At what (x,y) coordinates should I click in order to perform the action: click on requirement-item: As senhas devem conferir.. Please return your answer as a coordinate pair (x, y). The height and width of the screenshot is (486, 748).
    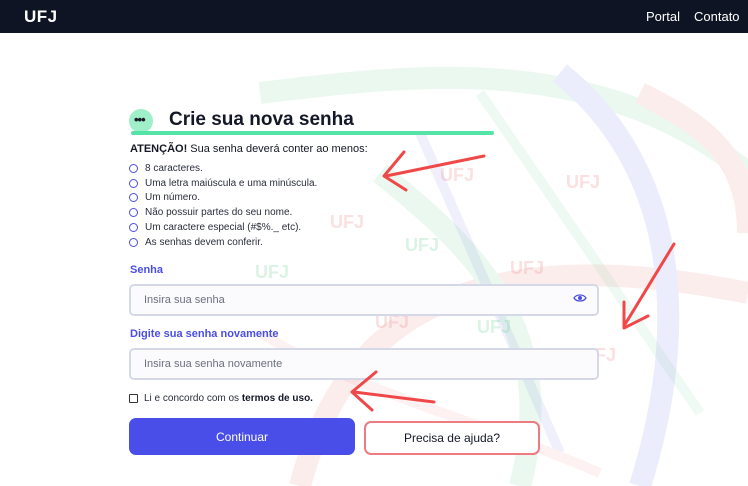
    Looking at the image, I should click on (223, 242).